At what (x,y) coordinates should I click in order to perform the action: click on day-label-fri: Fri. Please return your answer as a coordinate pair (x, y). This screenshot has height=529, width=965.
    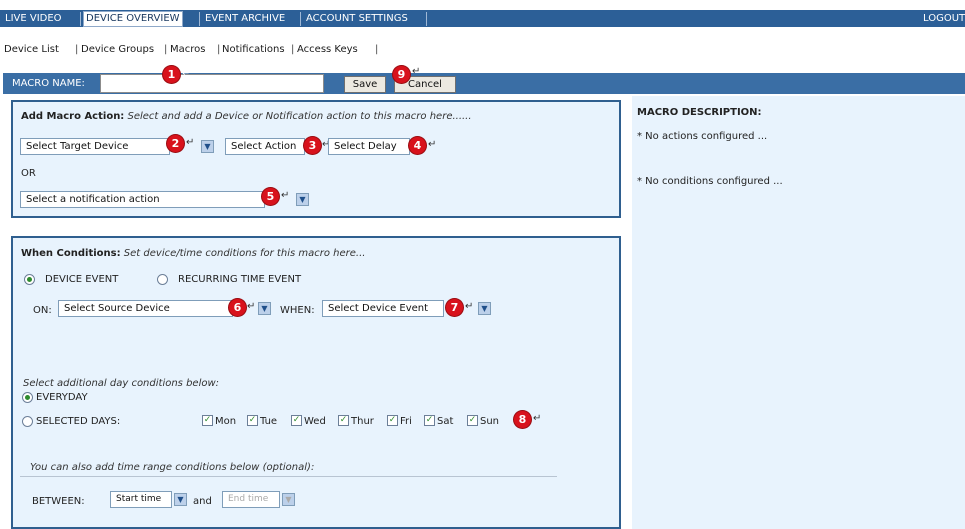
    Looking at the image, I should click on (406, 421).